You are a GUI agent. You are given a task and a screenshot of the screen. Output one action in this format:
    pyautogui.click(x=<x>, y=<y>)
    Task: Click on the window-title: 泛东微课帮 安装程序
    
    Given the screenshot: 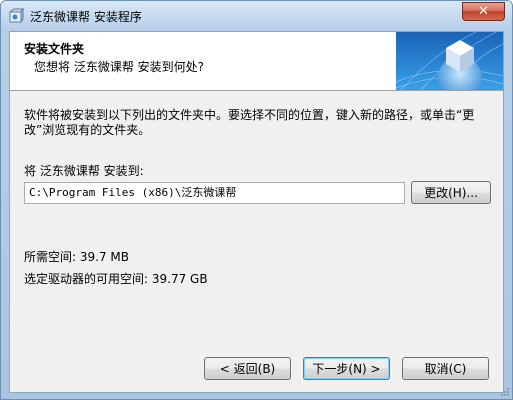 What is the action you would take?
    pyautogui.click(x=86, y=17)
    